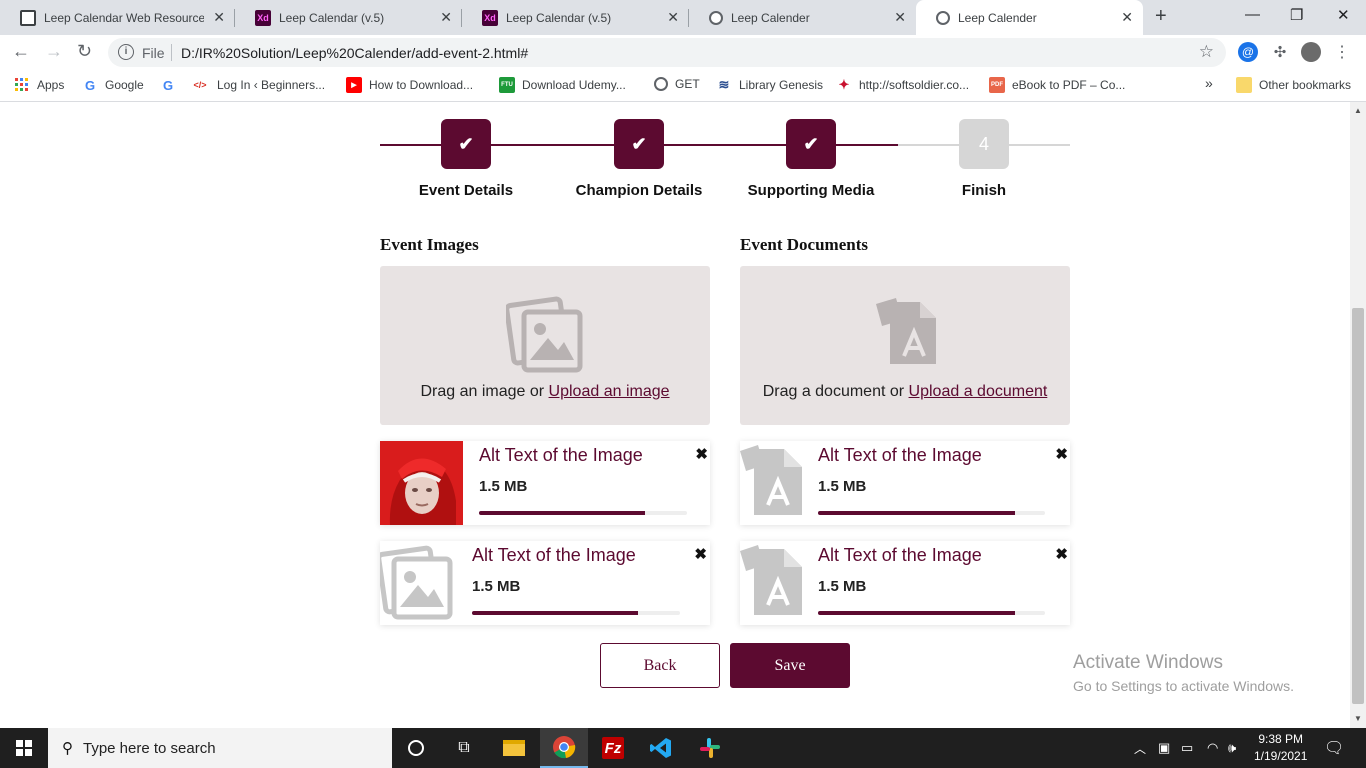 Image resolution: width=1366 pixels, height=768 pixels. What do you see at coordinates (1342, 52) in the screenshot?
I see `menu-kebab-icon: ⋮` at bounding box center [1342, 52].